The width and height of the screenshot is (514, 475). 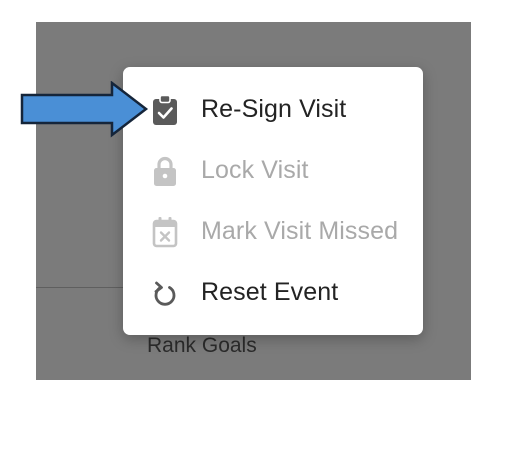 What do you see at coordinates (165, 110) in the screenshot?
I see `clipboard-check-icon` at bounding box center [165, 110].